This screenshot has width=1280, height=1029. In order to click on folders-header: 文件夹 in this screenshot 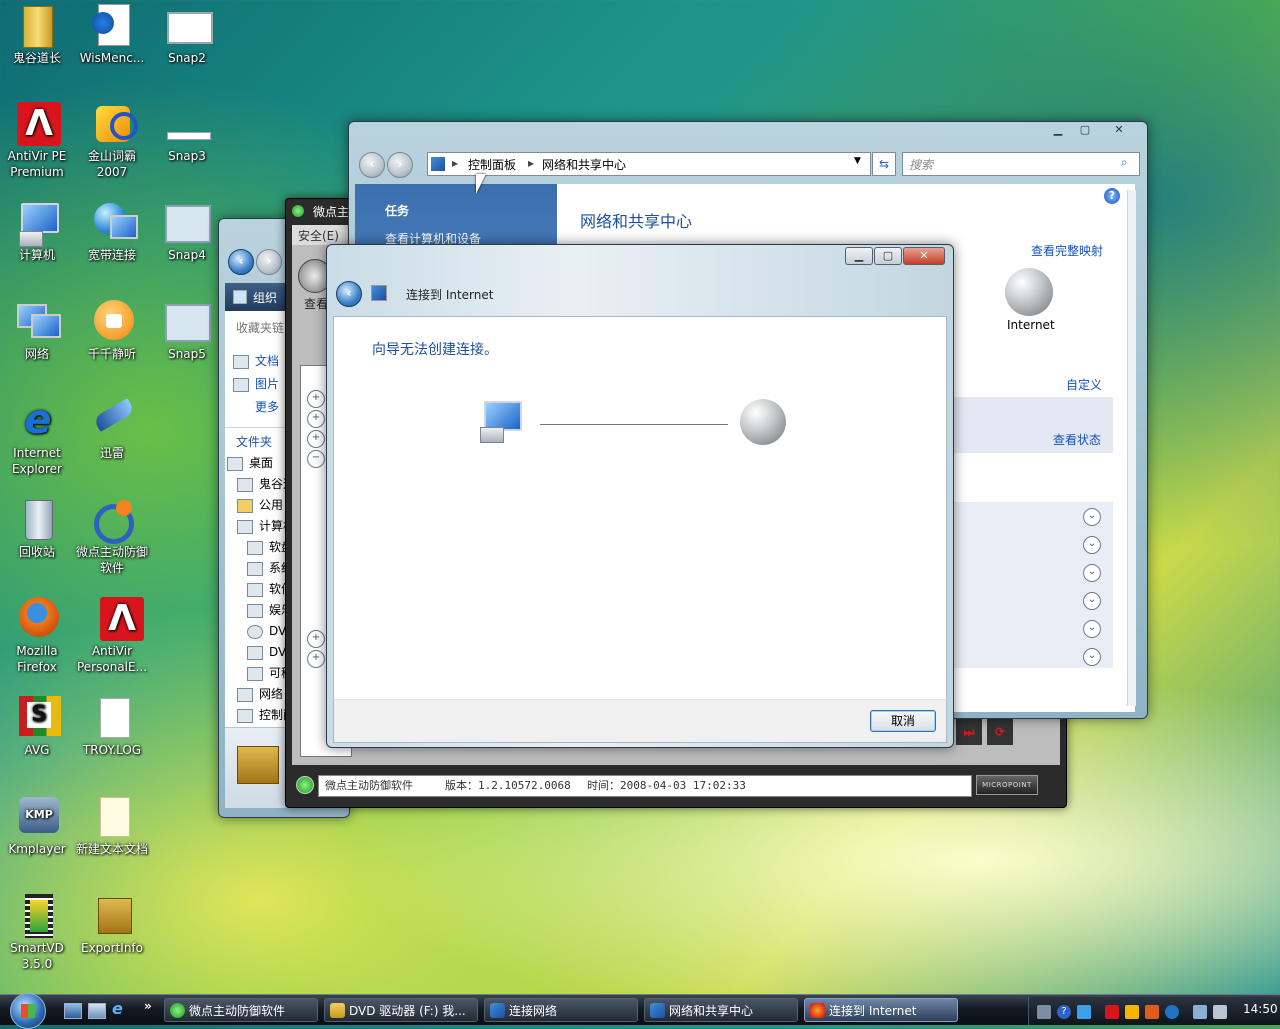, I will do `click(254, 441)`.